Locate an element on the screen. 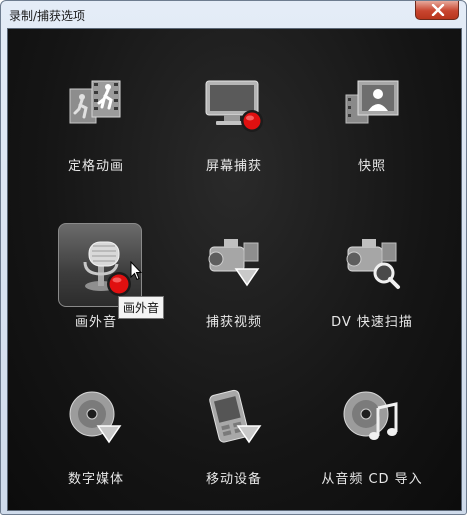 This screenshot has width=467, height=515. close-button is located at coordinates (437, 10).